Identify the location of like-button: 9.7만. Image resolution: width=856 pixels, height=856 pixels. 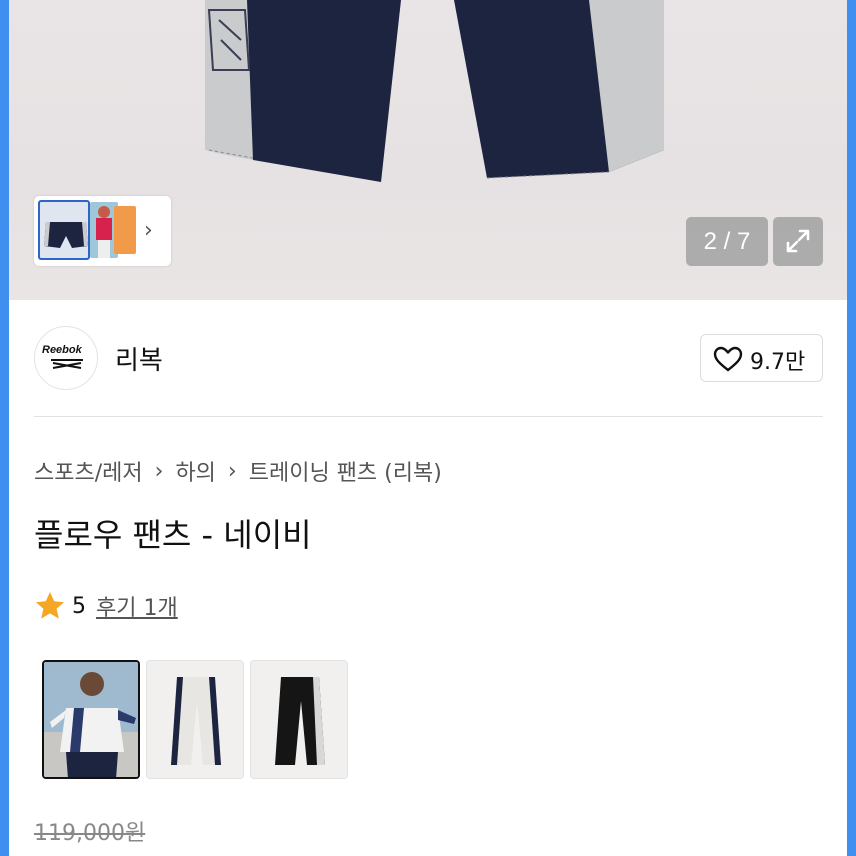
(761, 358).